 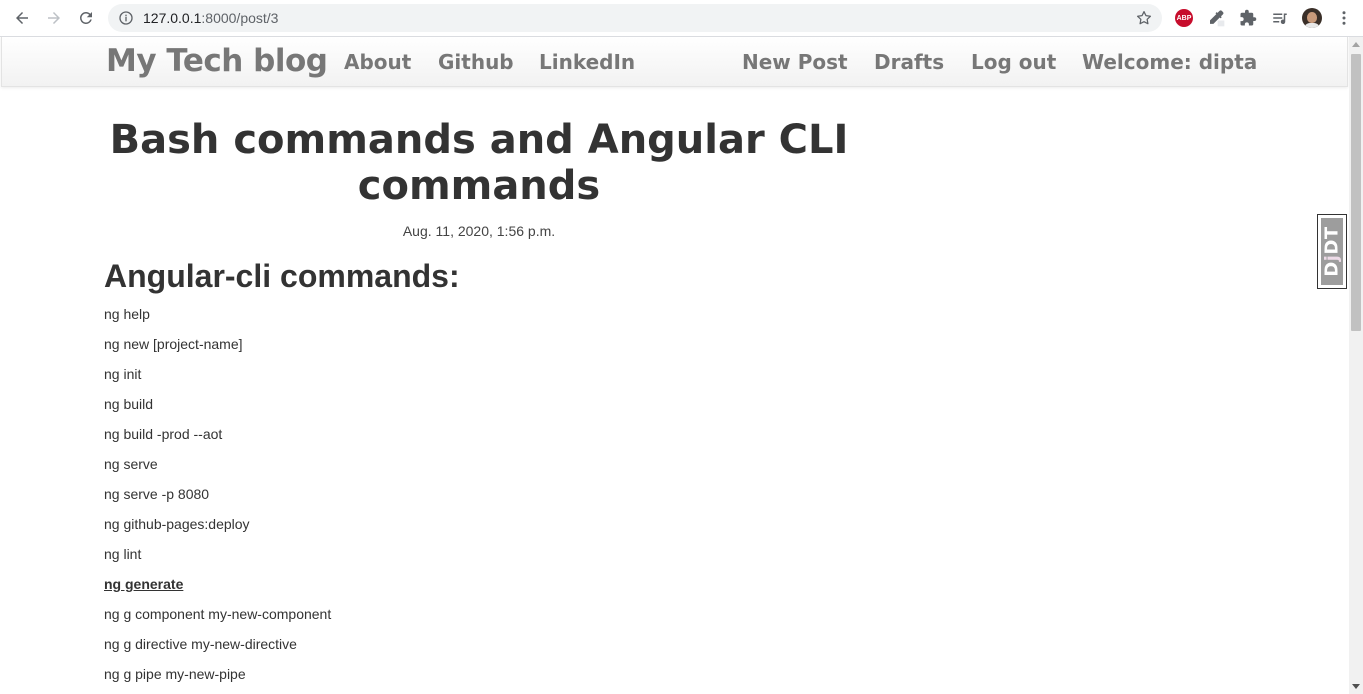 What do you see at coordinates (127, 314) in the screenshot?
I see `list-item: ng help` at bounding box center [127, 314].